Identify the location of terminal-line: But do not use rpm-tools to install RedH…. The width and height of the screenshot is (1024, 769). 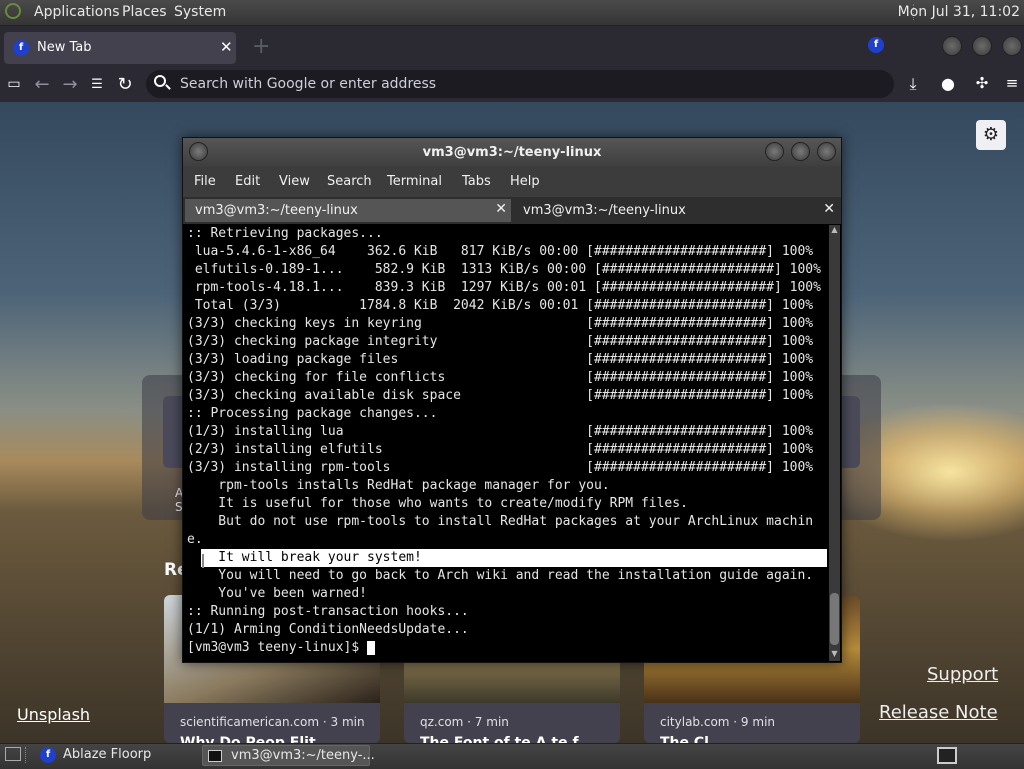
(500, 521).